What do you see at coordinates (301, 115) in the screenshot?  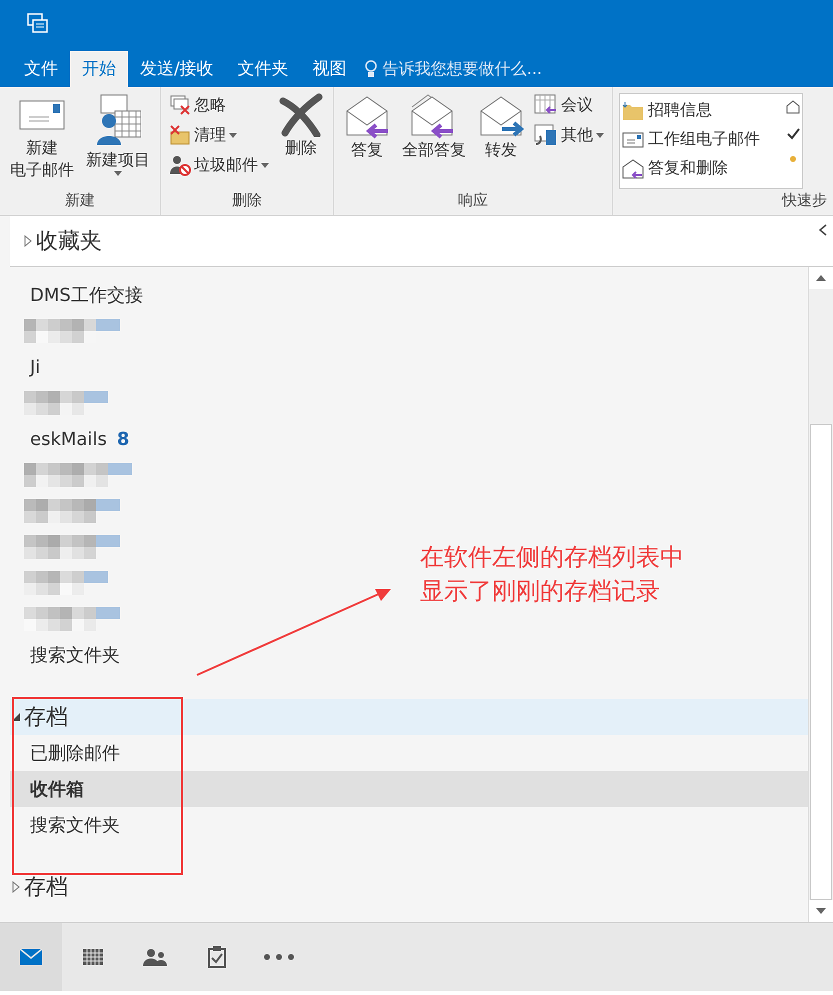 I see `delete-icon` at bounding box center [301, 115].